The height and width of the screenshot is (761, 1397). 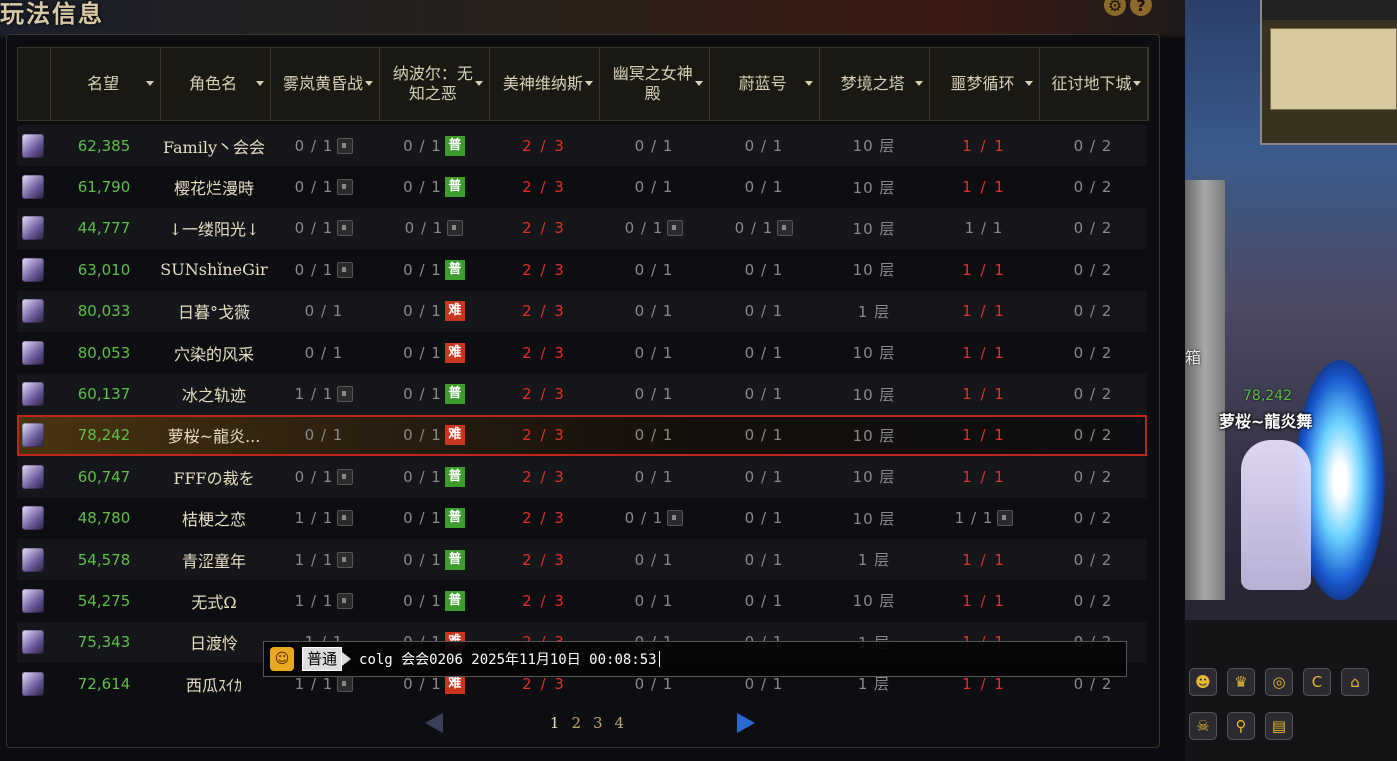 I want to click on channel-arrow-icon, so click(x=347, y=659).